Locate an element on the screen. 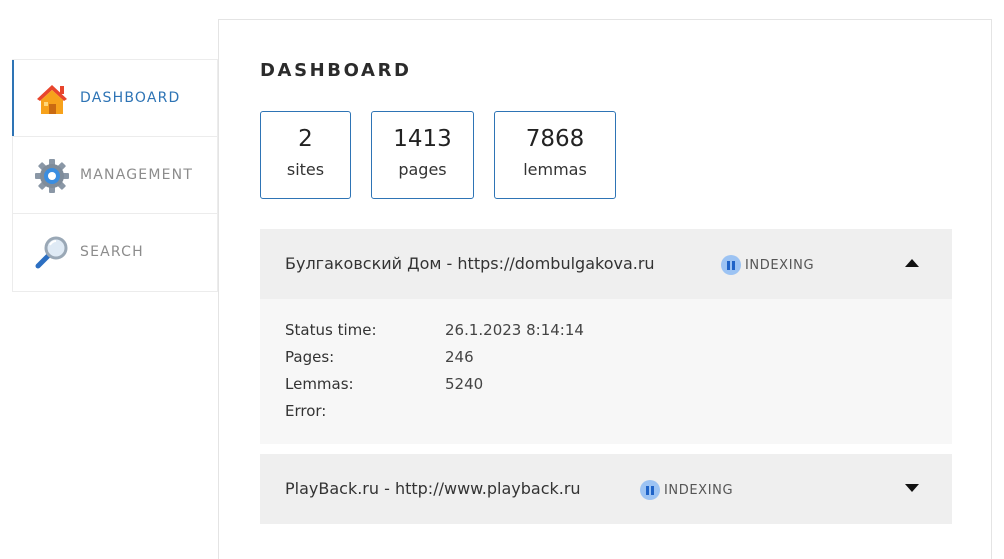 The width and height of the screenshot is (1004, 559). expand-arrow-icon is located at coordinates (912, 488).